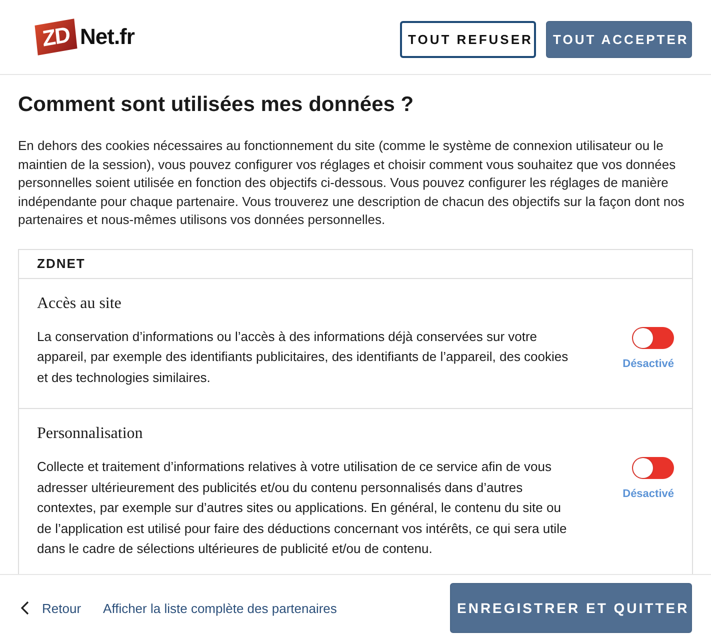  What do you see at coordinates (352, 183) in the screenshot?
I see `intro-paragraph: En dehors des cookies nécessaires au fonctionnement du site (comme le système de connexion utilisateur ou le maintien de la session), vous pouvez configurer vos réglages et choisir comment vous souhaitez que vos données personnelles soient utilisée en fonction des objectifs ci-dessous. Vous pouvez configurer les réglages de manière indépendante pour chaque partenaire. Vous trouverez une description de chacun des objectifs sur la façon dont nos partenaires et nous-mêmes utilisons vos données personnelles.` at bounding box center [352, 183].